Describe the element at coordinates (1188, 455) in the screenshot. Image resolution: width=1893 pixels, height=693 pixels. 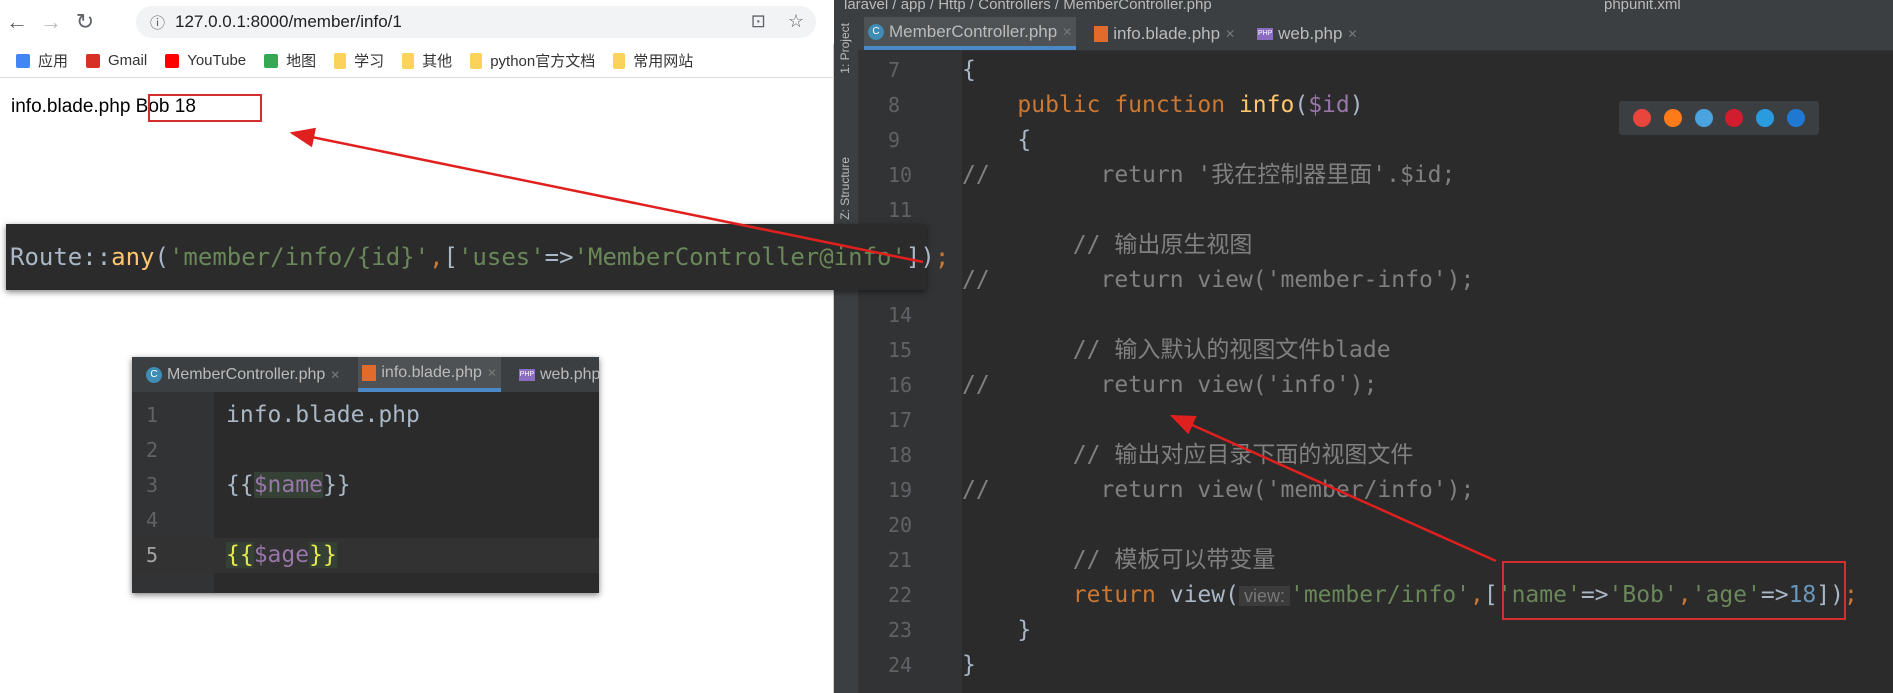
I see `line-code: // 输出对应目录下面的视图文件` at that location.